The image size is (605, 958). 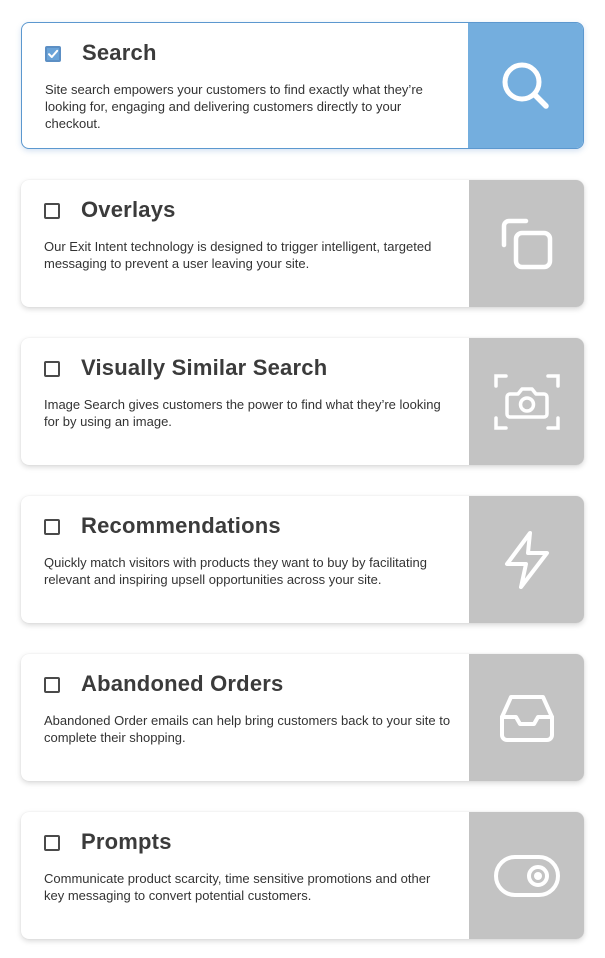 I want to click on feature-checkbox-recommendations, so click(x=52, y=527).